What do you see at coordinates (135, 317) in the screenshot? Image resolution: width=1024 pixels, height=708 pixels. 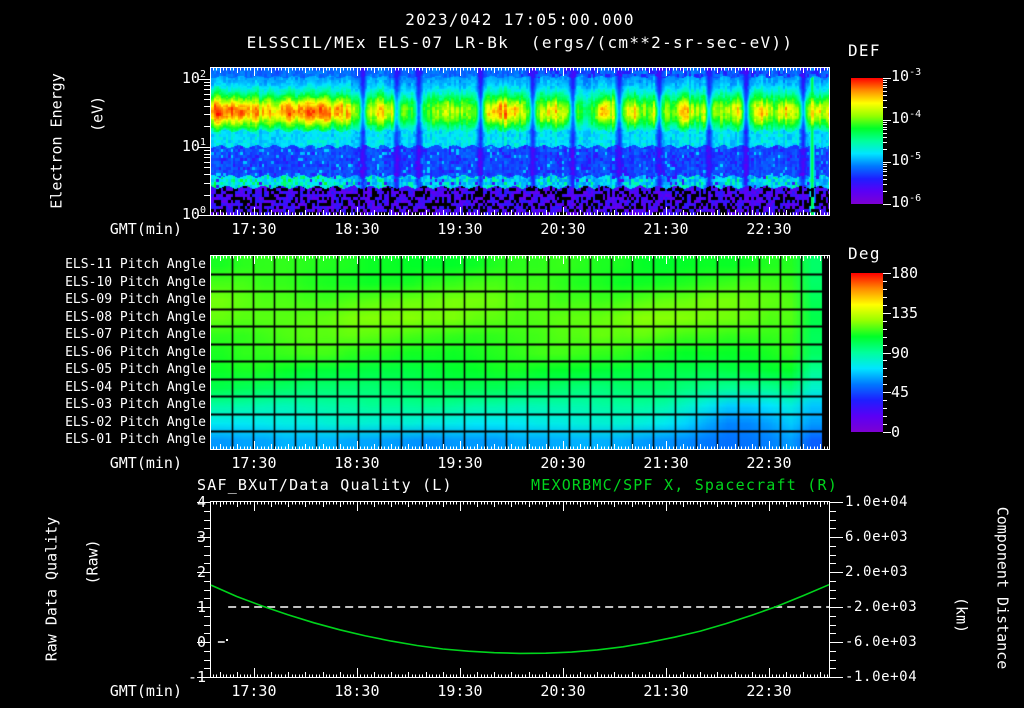 I see `pitch-row-label: ELS-08 Pitch Angle` at bounding box center [135, 317].